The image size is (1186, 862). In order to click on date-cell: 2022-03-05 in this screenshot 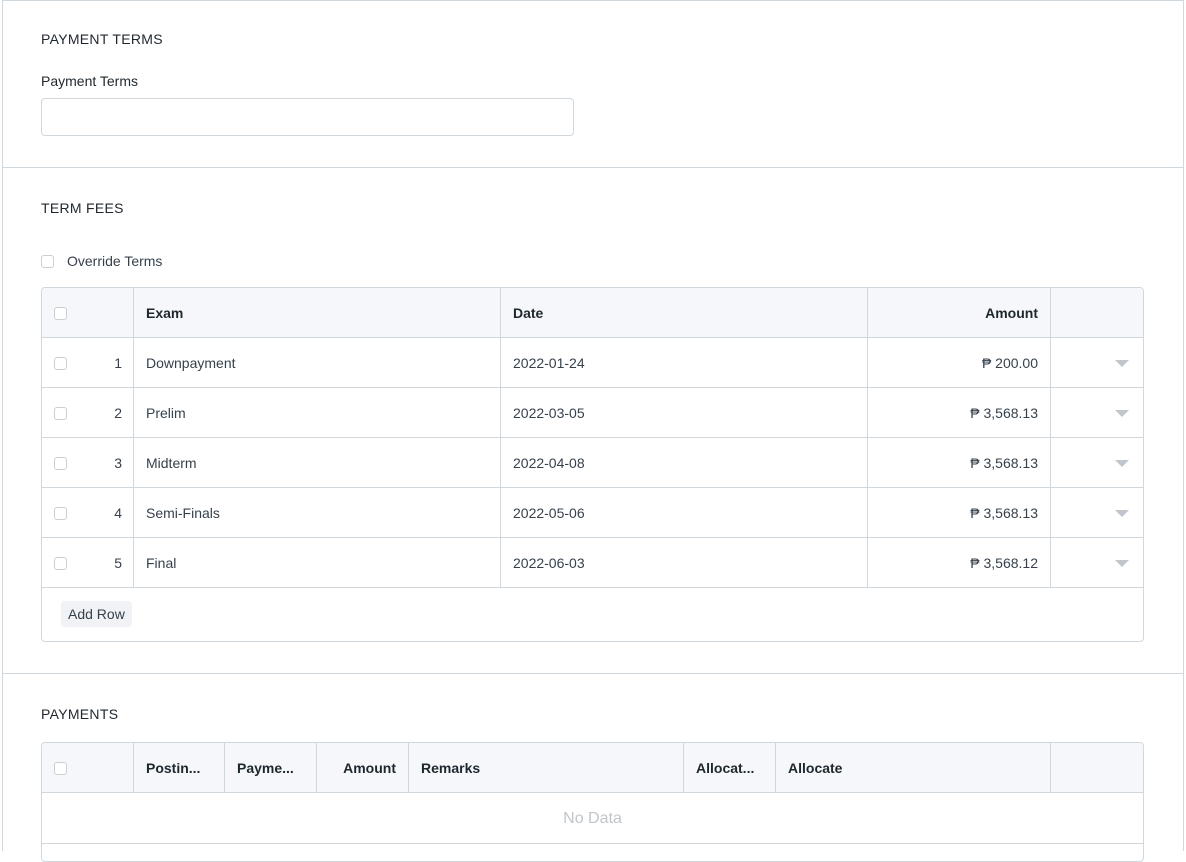, I will do `click(684, 413)`.